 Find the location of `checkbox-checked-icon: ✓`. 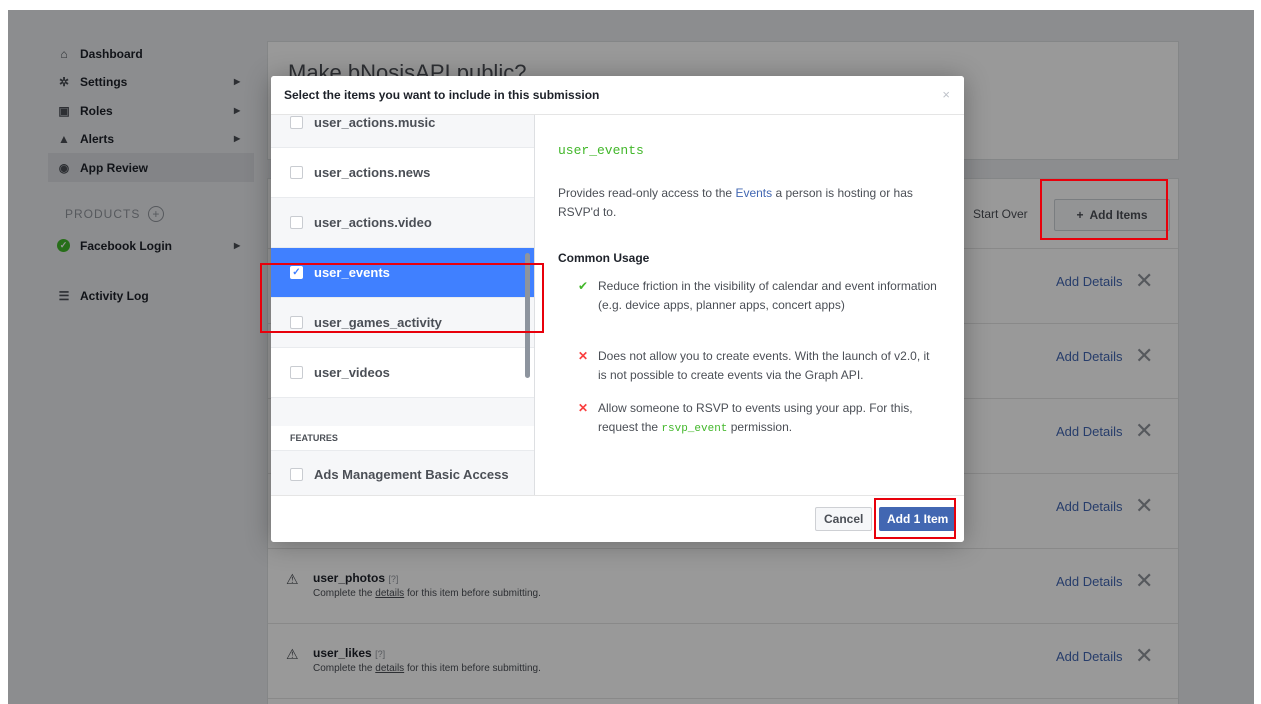

checkbox-checked-icon: ✓ is located at coordinates (296, 272).